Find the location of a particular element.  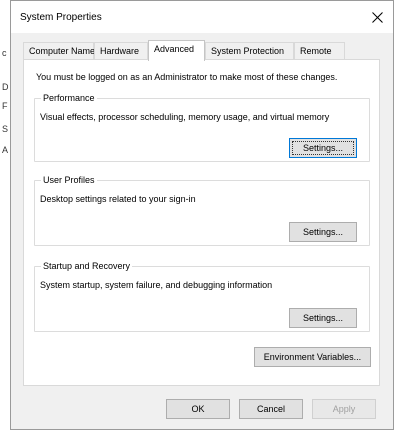

apply-button: Apply is located at coordinates (344, 409).